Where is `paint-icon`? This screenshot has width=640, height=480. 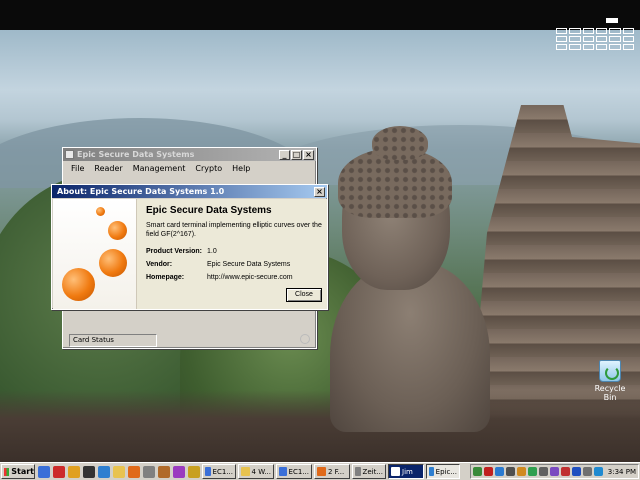 paint-icon is located at coordinates (179, 471).